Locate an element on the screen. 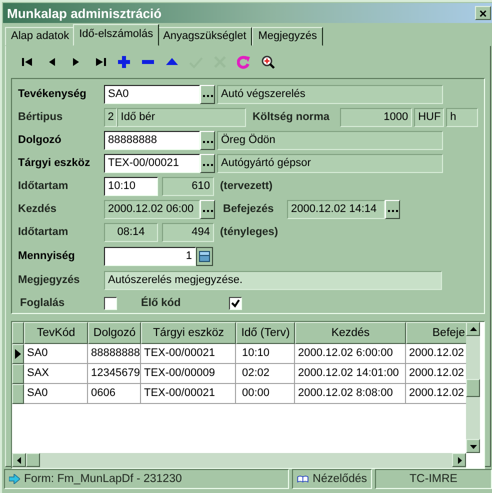 This screenshot has height=493, width=492. field-label: Kezdés is located at coordinates (38, 209).